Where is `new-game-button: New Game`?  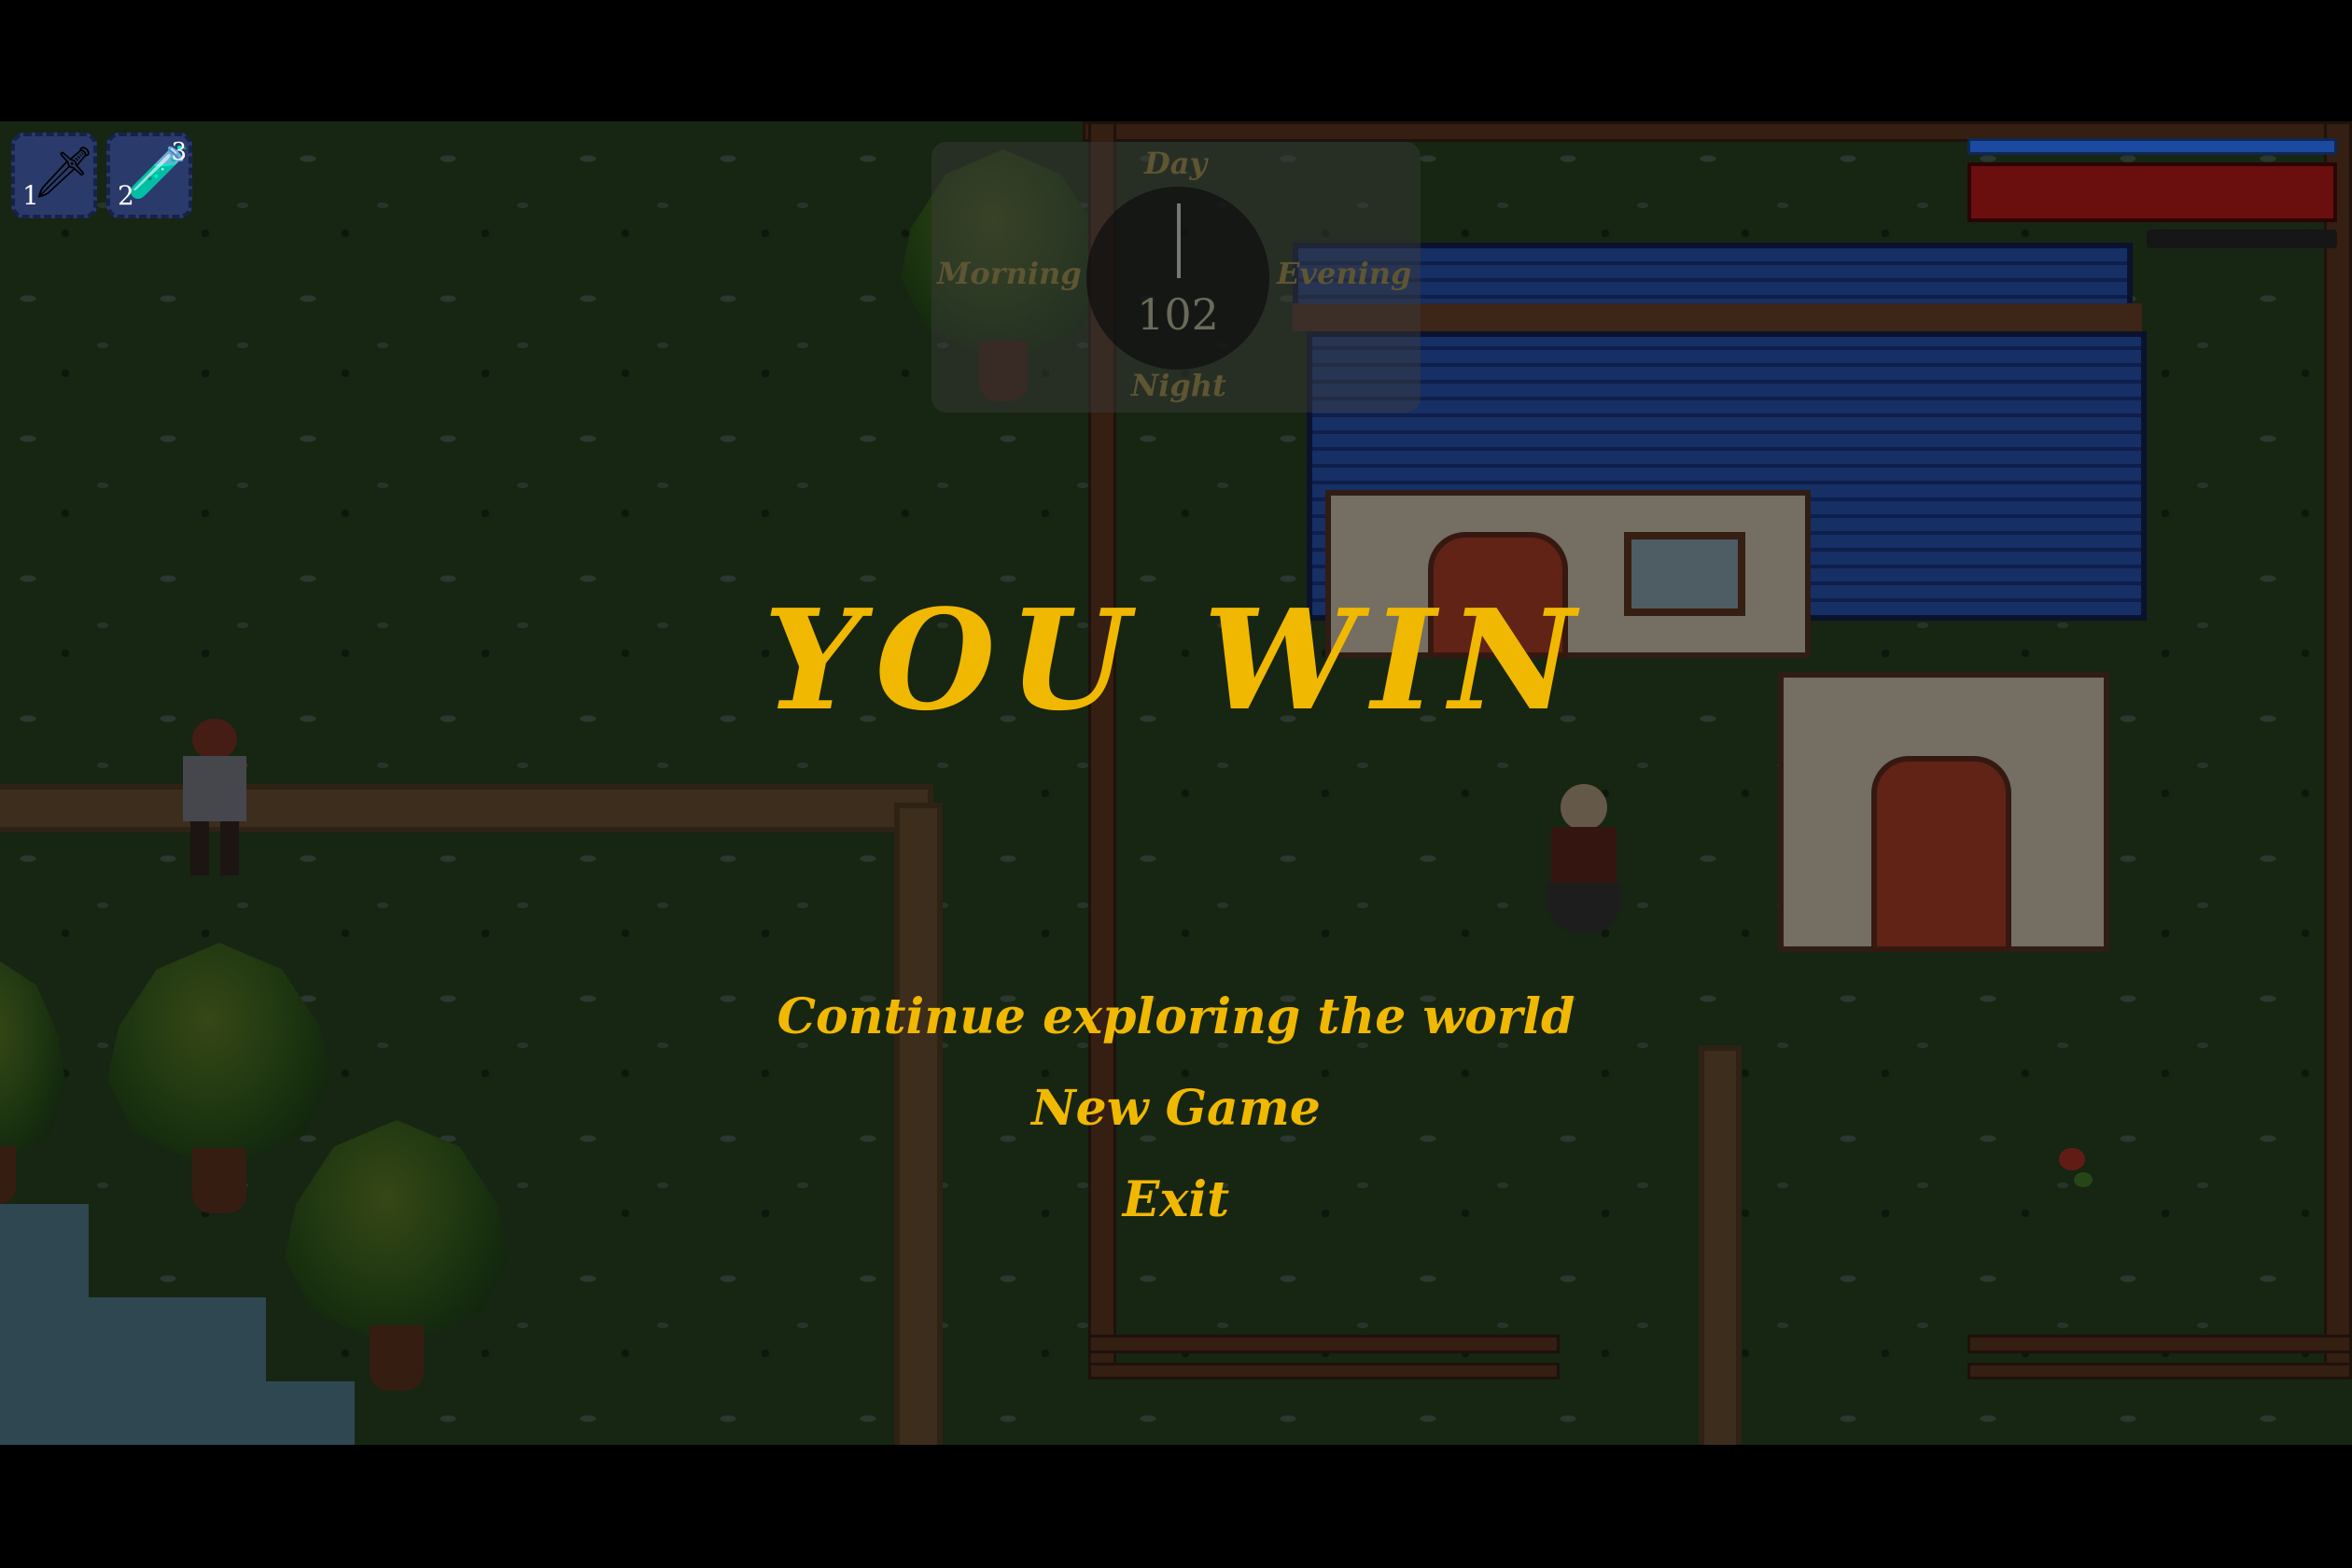 new-game-button: New Game is located at coordinates (1176, 1109).